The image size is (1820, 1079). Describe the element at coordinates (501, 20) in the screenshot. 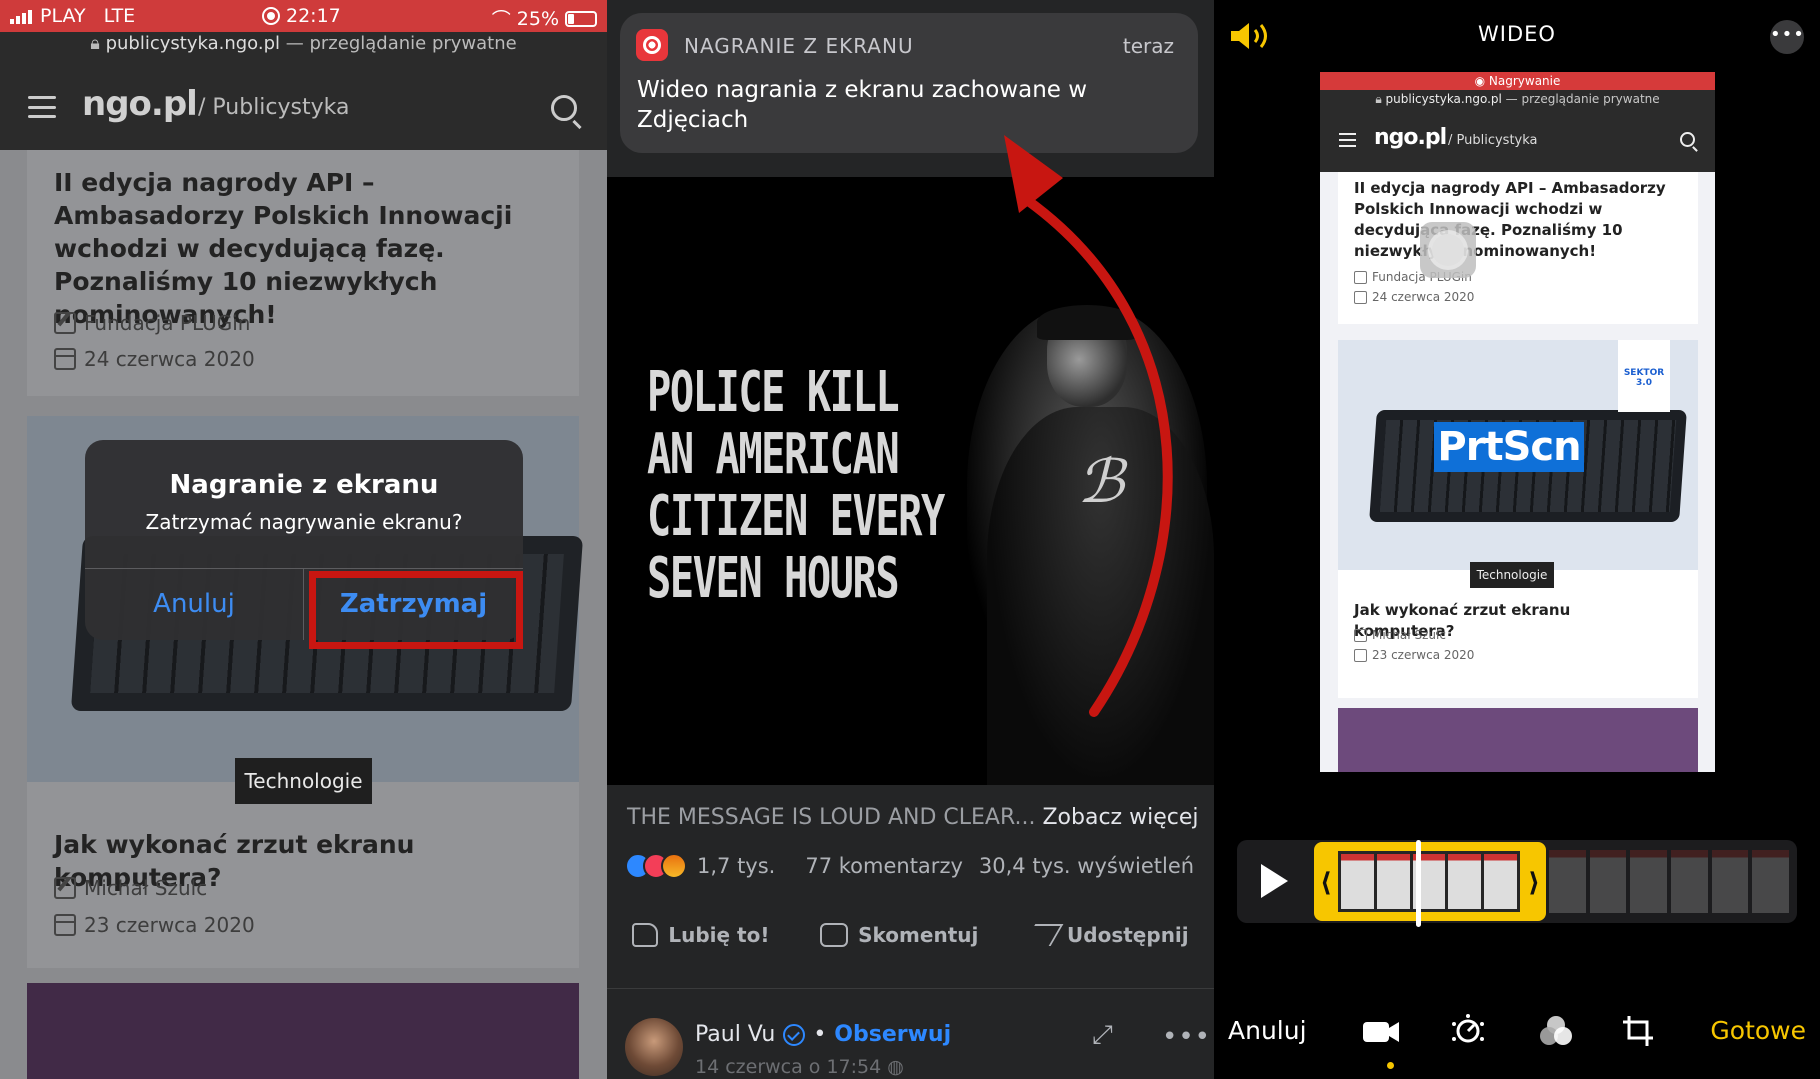

I see `headphones-icon: ⌒` at that location.